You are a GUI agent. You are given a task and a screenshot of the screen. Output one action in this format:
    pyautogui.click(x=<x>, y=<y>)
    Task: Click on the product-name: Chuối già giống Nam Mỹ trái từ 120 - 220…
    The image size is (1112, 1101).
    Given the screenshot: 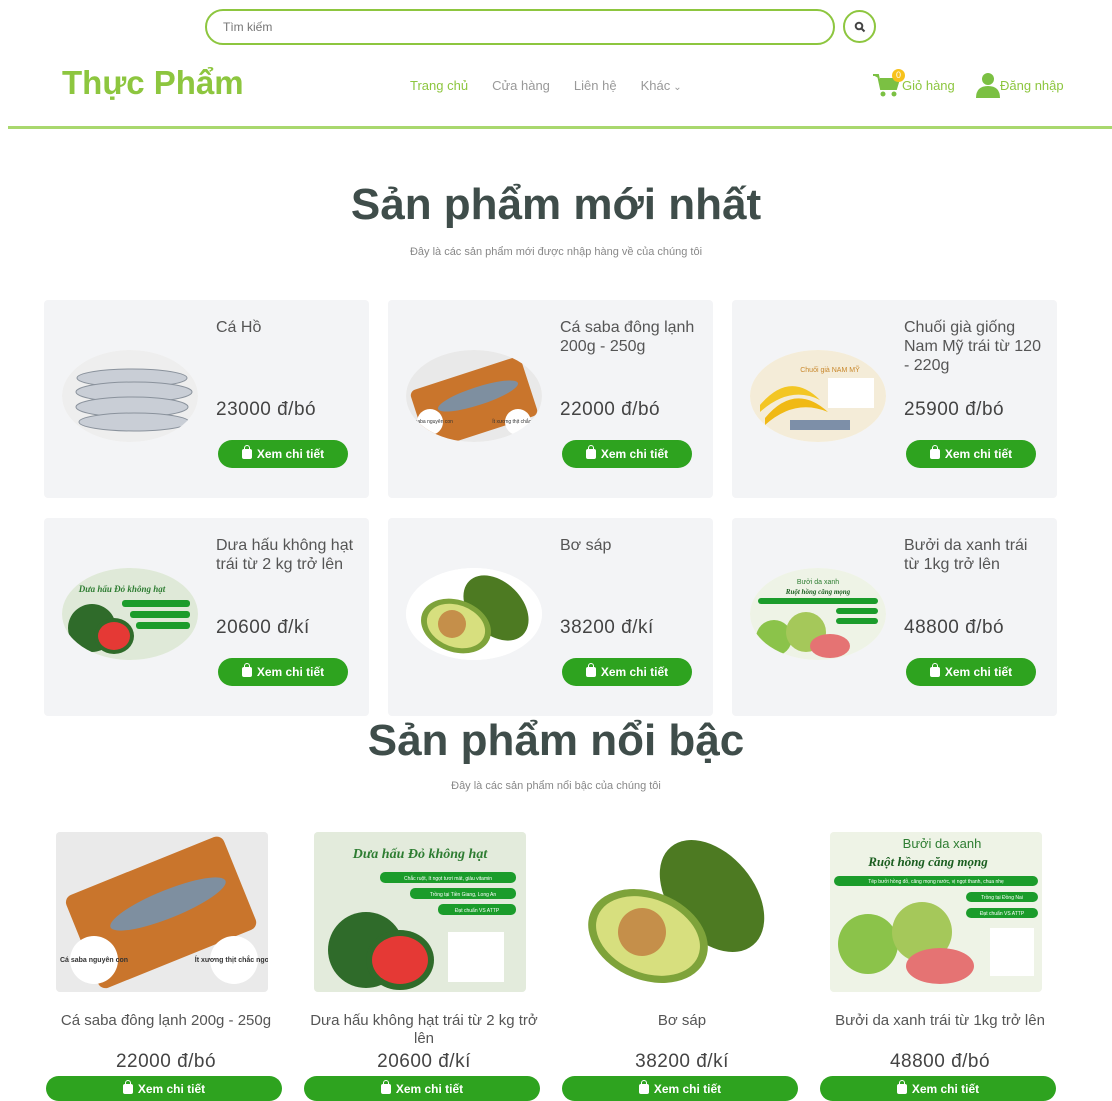 What is the action you would take?
    pyautogui.click(x=972, y=346)
    